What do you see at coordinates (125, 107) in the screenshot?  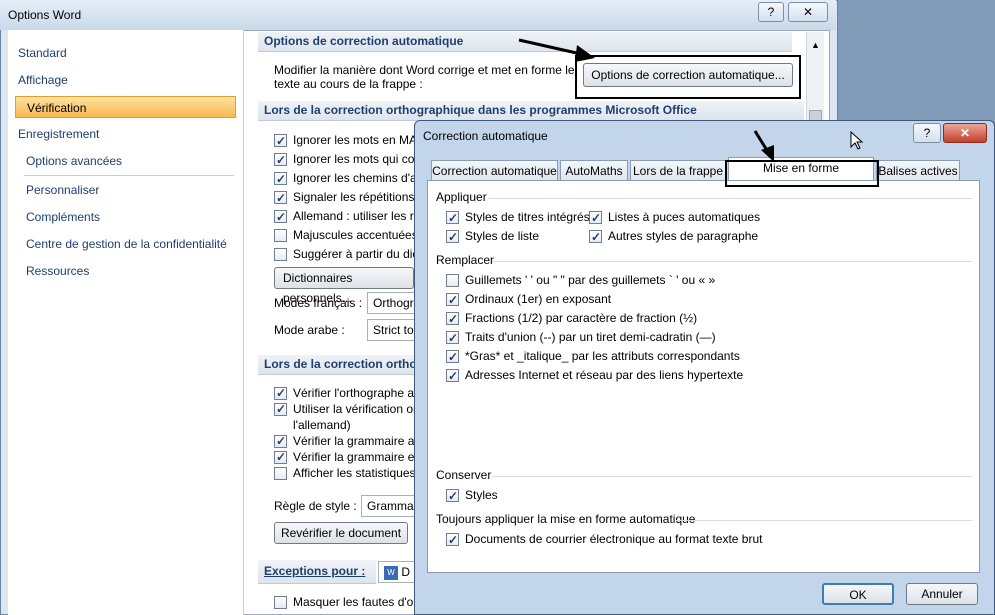 I see `nav-verification: Vérification` at bounding box center [125, 107].